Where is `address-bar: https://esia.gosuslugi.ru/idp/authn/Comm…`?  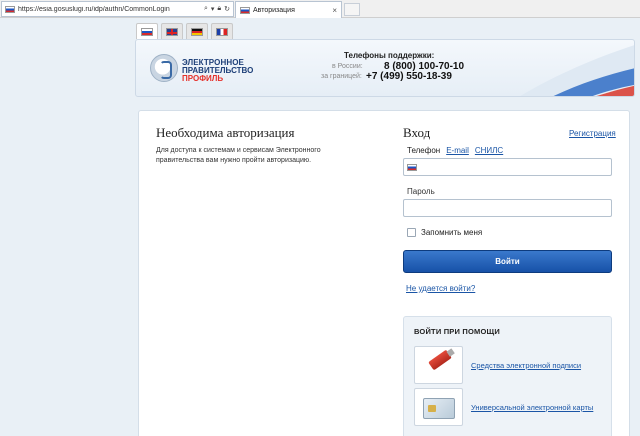 address-bar: https://esia.gosuslugi.ru/idp/authn/Comm… is located at coordinates (117, 9).